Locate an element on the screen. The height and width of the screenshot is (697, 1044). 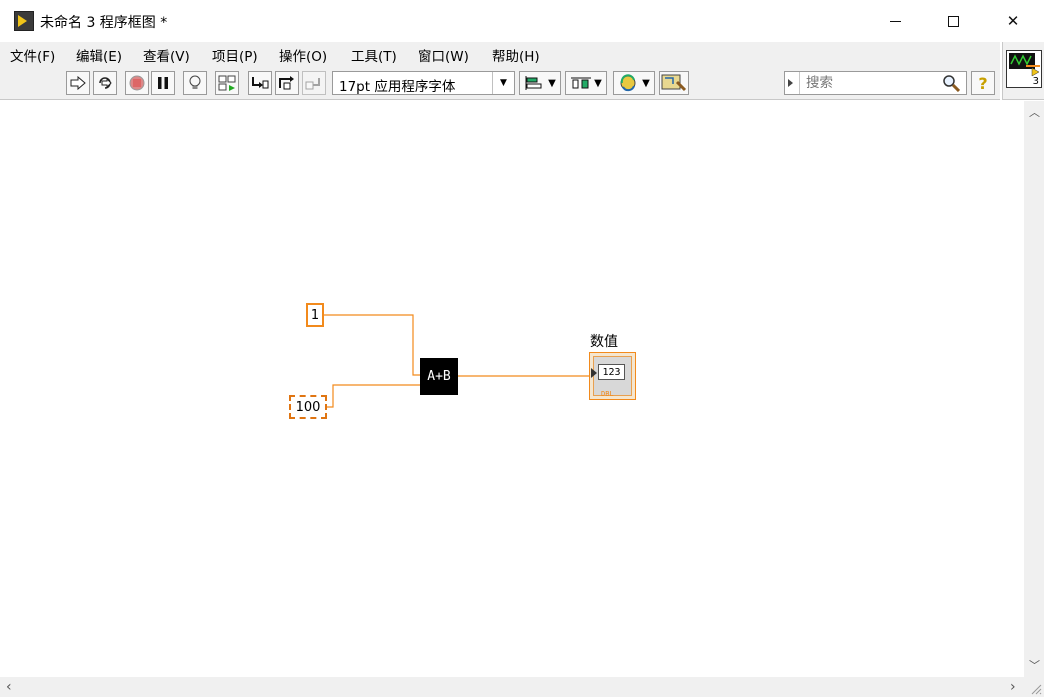
maximize-icon is located at coordinates (953, 21).